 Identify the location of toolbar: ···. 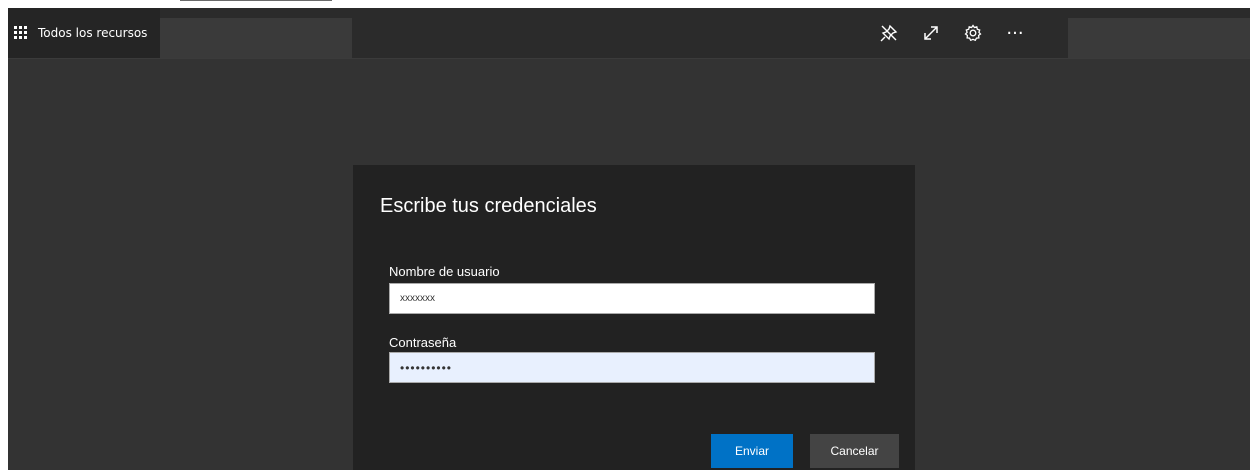
(952, 33).